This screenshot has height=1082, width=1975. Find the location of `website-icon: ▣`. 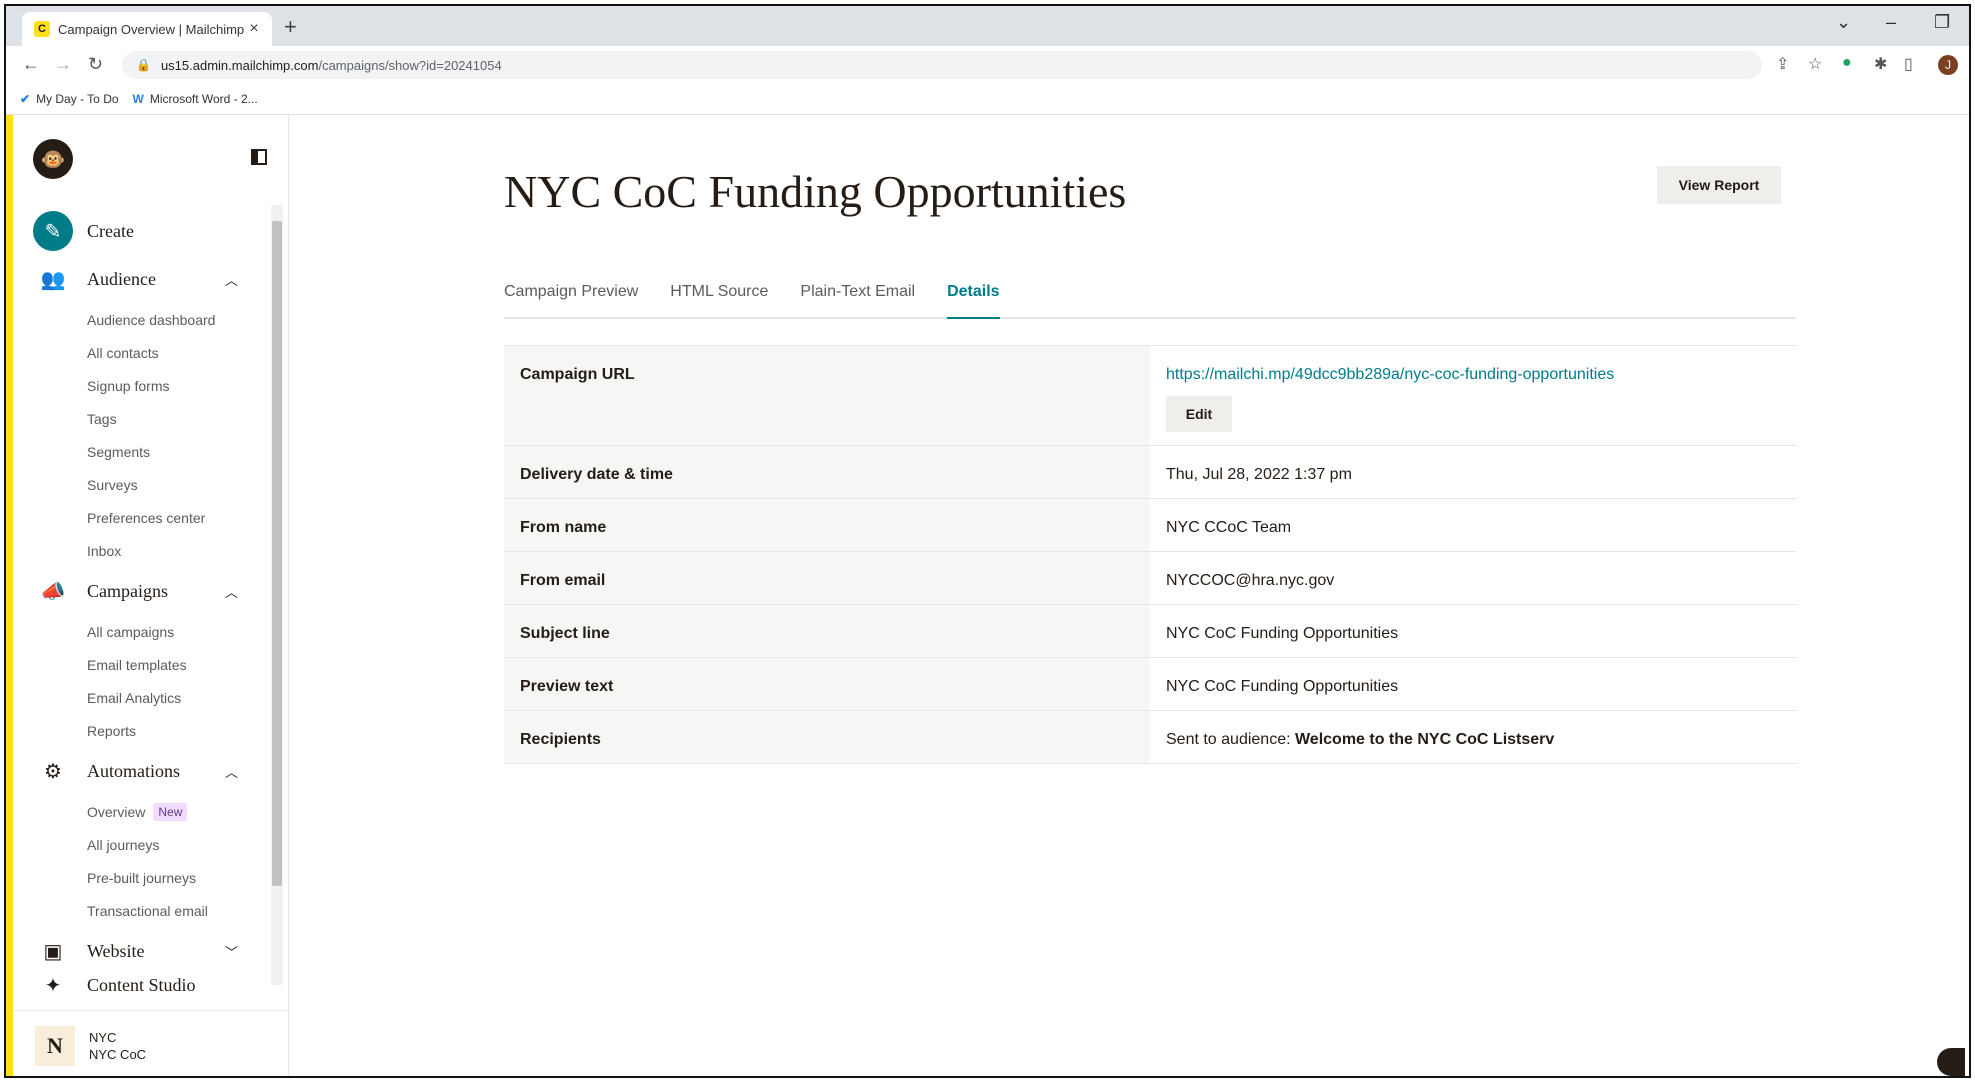

website-icon: ▣ is located at coordinates (53, 951).